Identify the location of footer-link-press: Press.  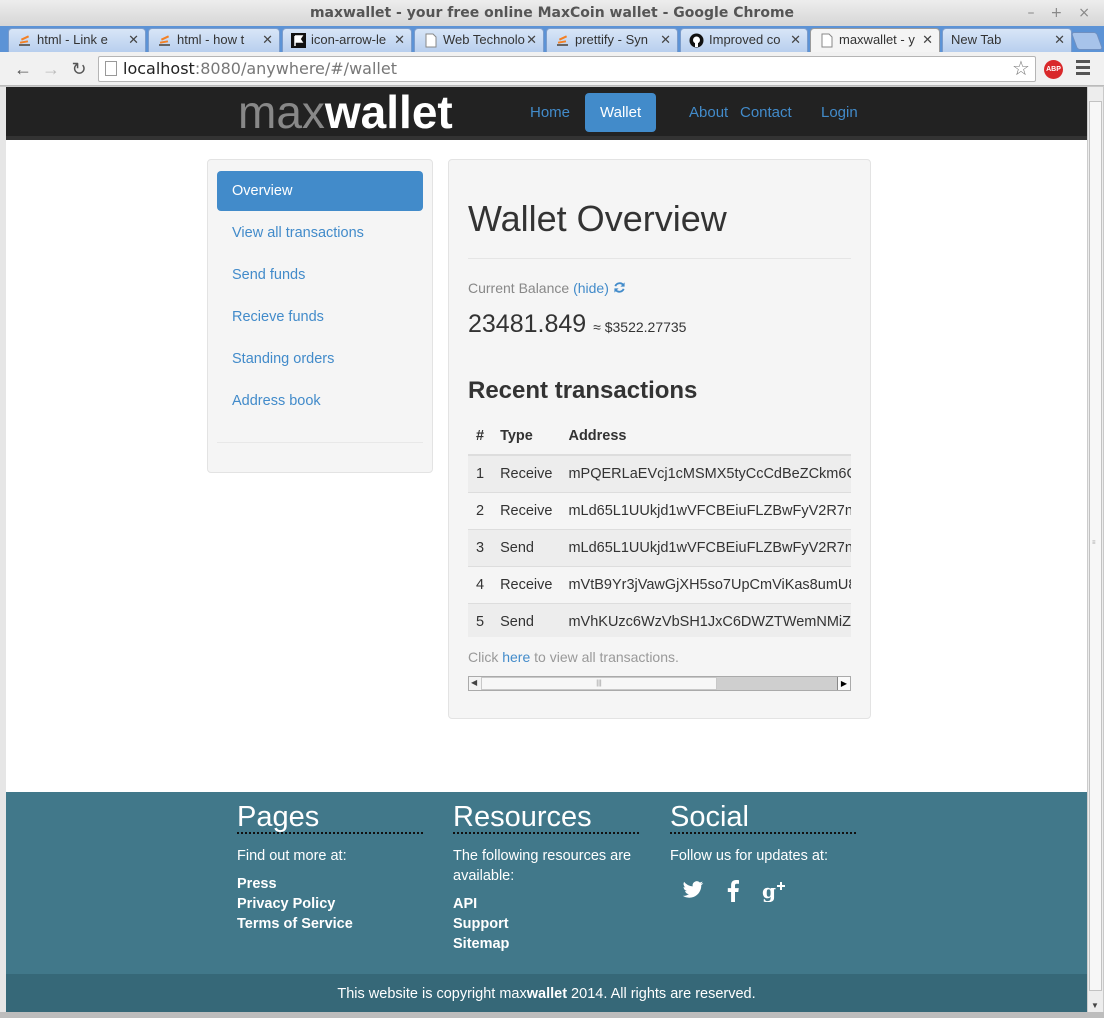
(330, 884).